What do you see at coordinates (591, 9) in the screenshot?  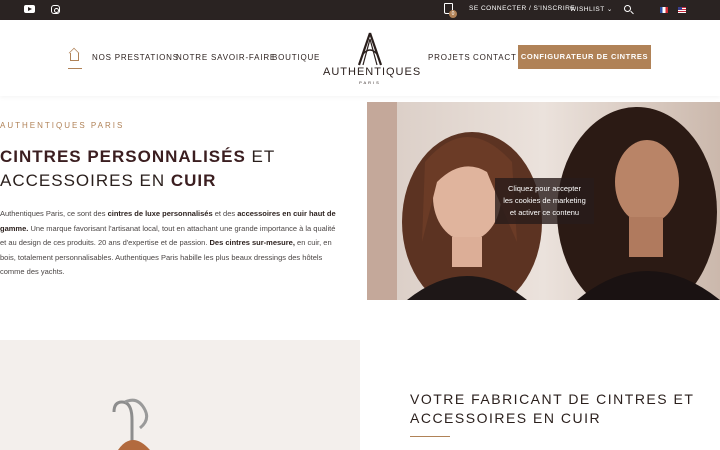 I see `wishlist-dropdown: WISHLIST ⌄` at bounding box center [591, 9].